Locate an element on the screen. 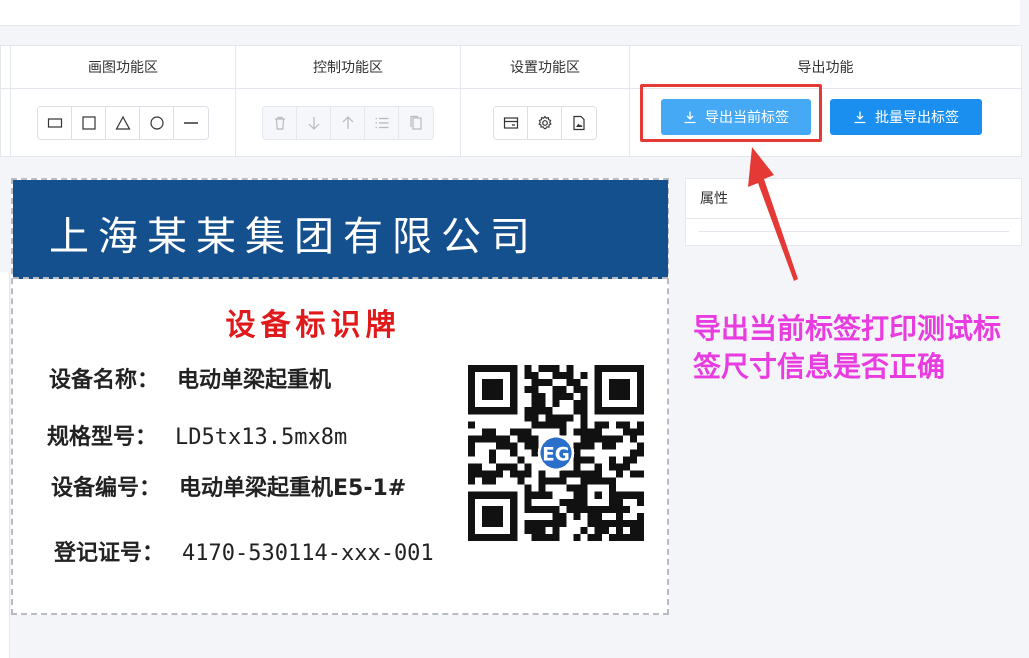 This screenshot has height=658, width=1029. draw-tool-group is located at coordinates (123, 122).